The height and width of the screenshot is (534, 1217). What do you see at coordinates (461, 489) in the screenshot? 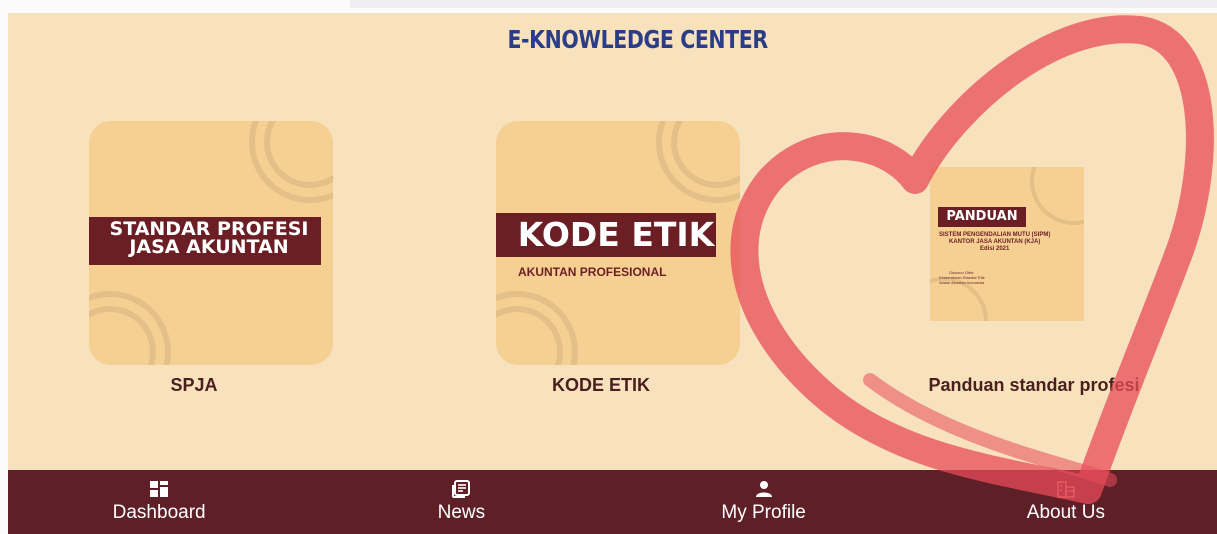
I see `news-icon` at bounding box center [461, 489].